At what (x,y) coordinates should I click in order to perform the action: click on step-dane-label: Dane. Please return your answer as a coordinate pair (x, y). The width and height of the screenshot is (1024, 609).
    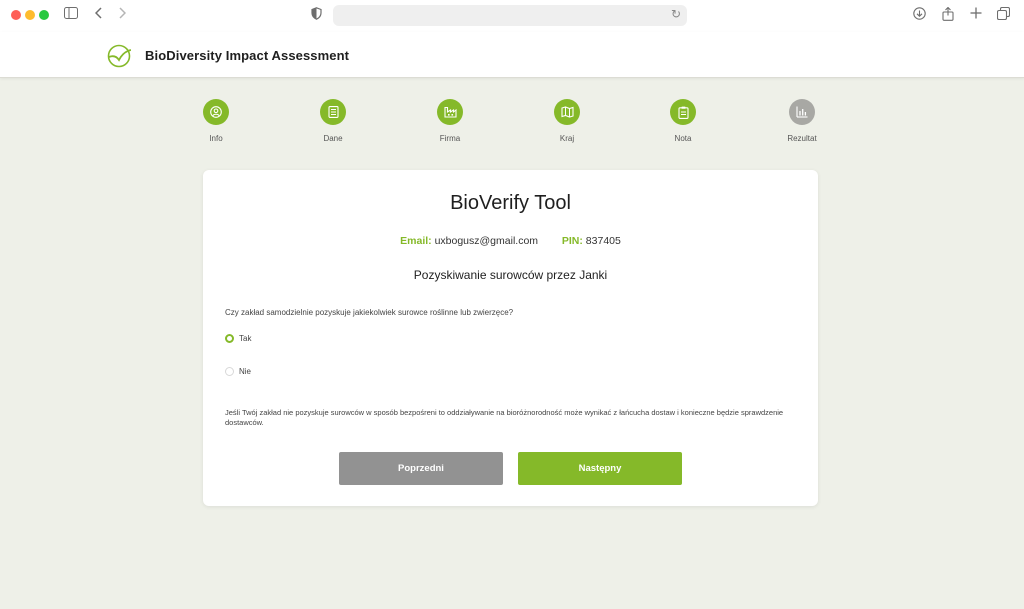
    Looking at the image, I should click on (333, 138).